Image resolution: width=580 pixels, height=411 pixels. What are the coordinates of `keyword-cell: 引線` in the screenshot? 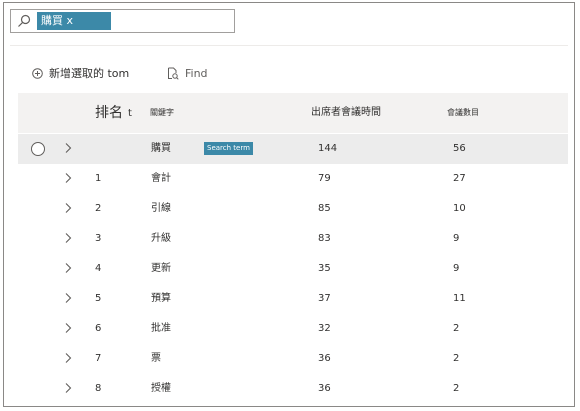 It's located at (161, 208).